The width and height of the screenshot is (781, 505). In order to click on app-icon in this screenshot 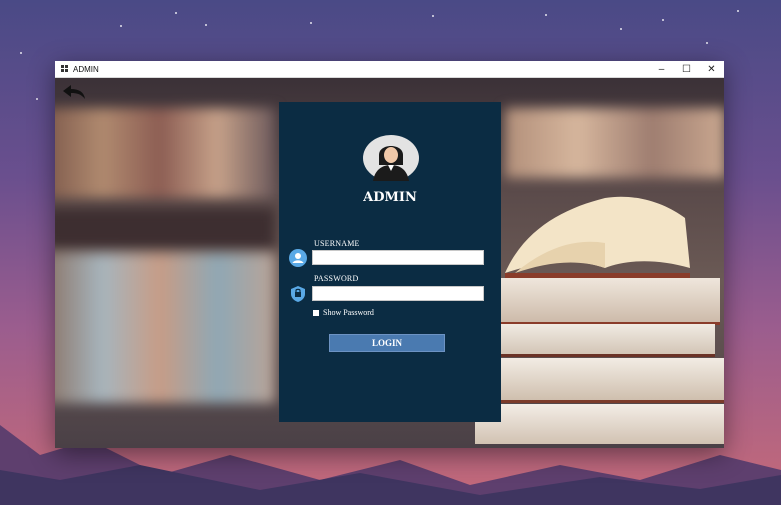, I will do `click(65, 69)`.